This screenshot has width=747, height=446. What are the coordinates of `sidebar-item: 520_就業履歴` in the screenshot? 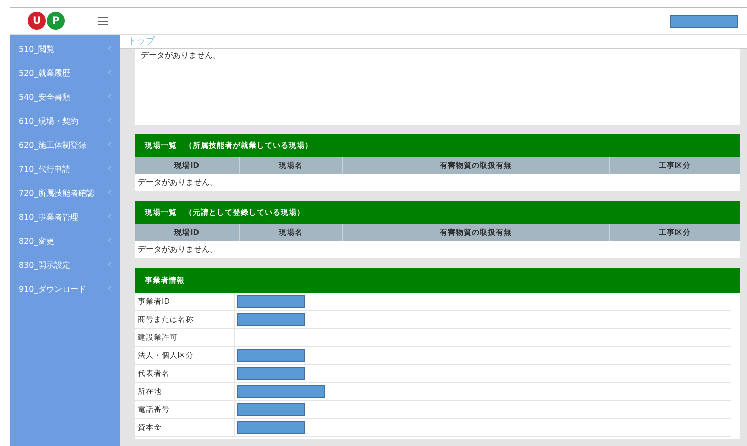 It's located at (44, 73).